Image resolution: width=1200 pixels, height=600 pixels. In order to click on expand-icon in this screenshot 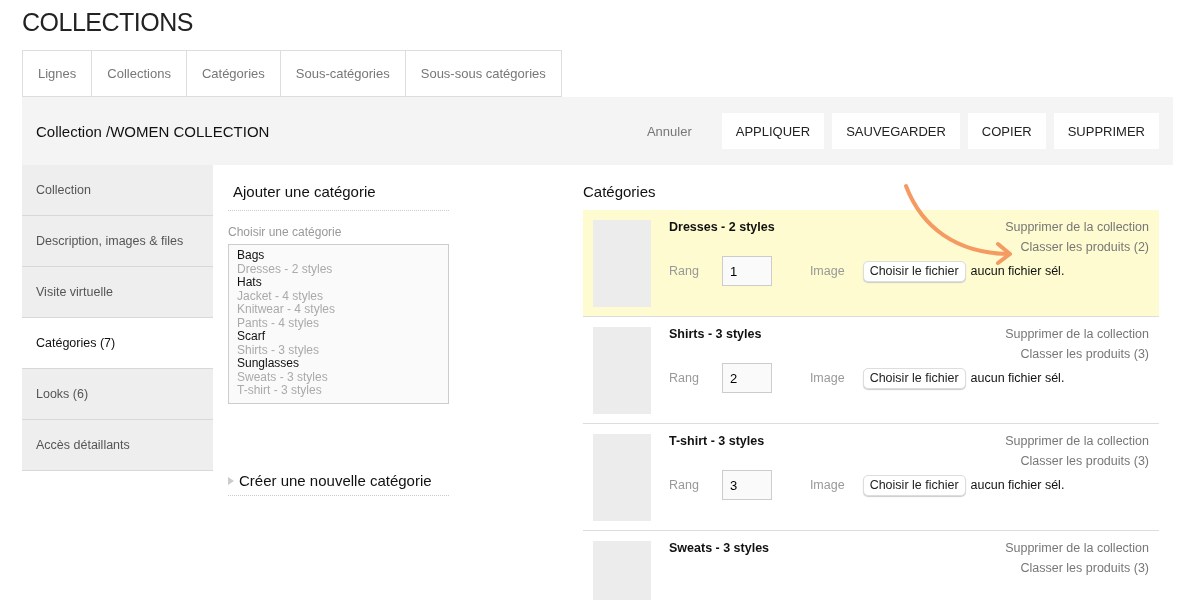, I will do `click(231, 480)`.